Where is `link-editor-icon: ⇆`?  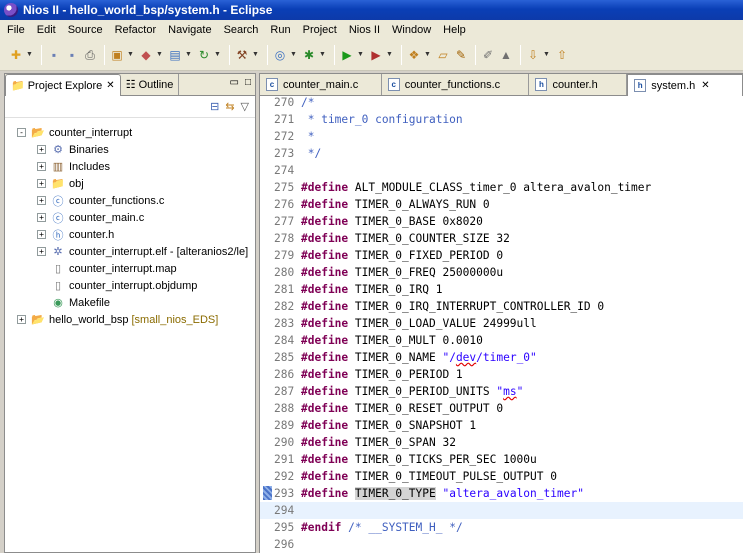 link-editor-icon: ⇆ is located at coordinates (229, 106).